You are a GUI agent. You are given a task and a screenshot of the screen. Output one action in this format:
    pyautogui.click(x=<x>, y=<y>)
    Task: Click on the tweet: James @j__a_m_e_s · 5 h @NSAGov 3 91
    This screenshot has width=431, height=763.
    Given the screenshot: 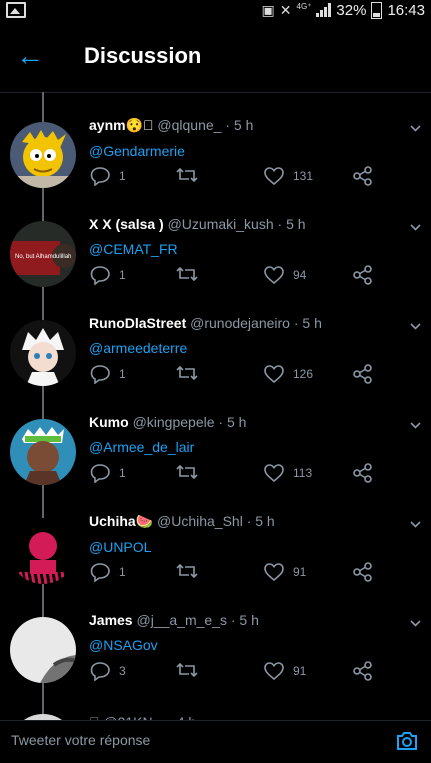 What is the action you would take?
    pyautogui.click(x=215, y=664)
    